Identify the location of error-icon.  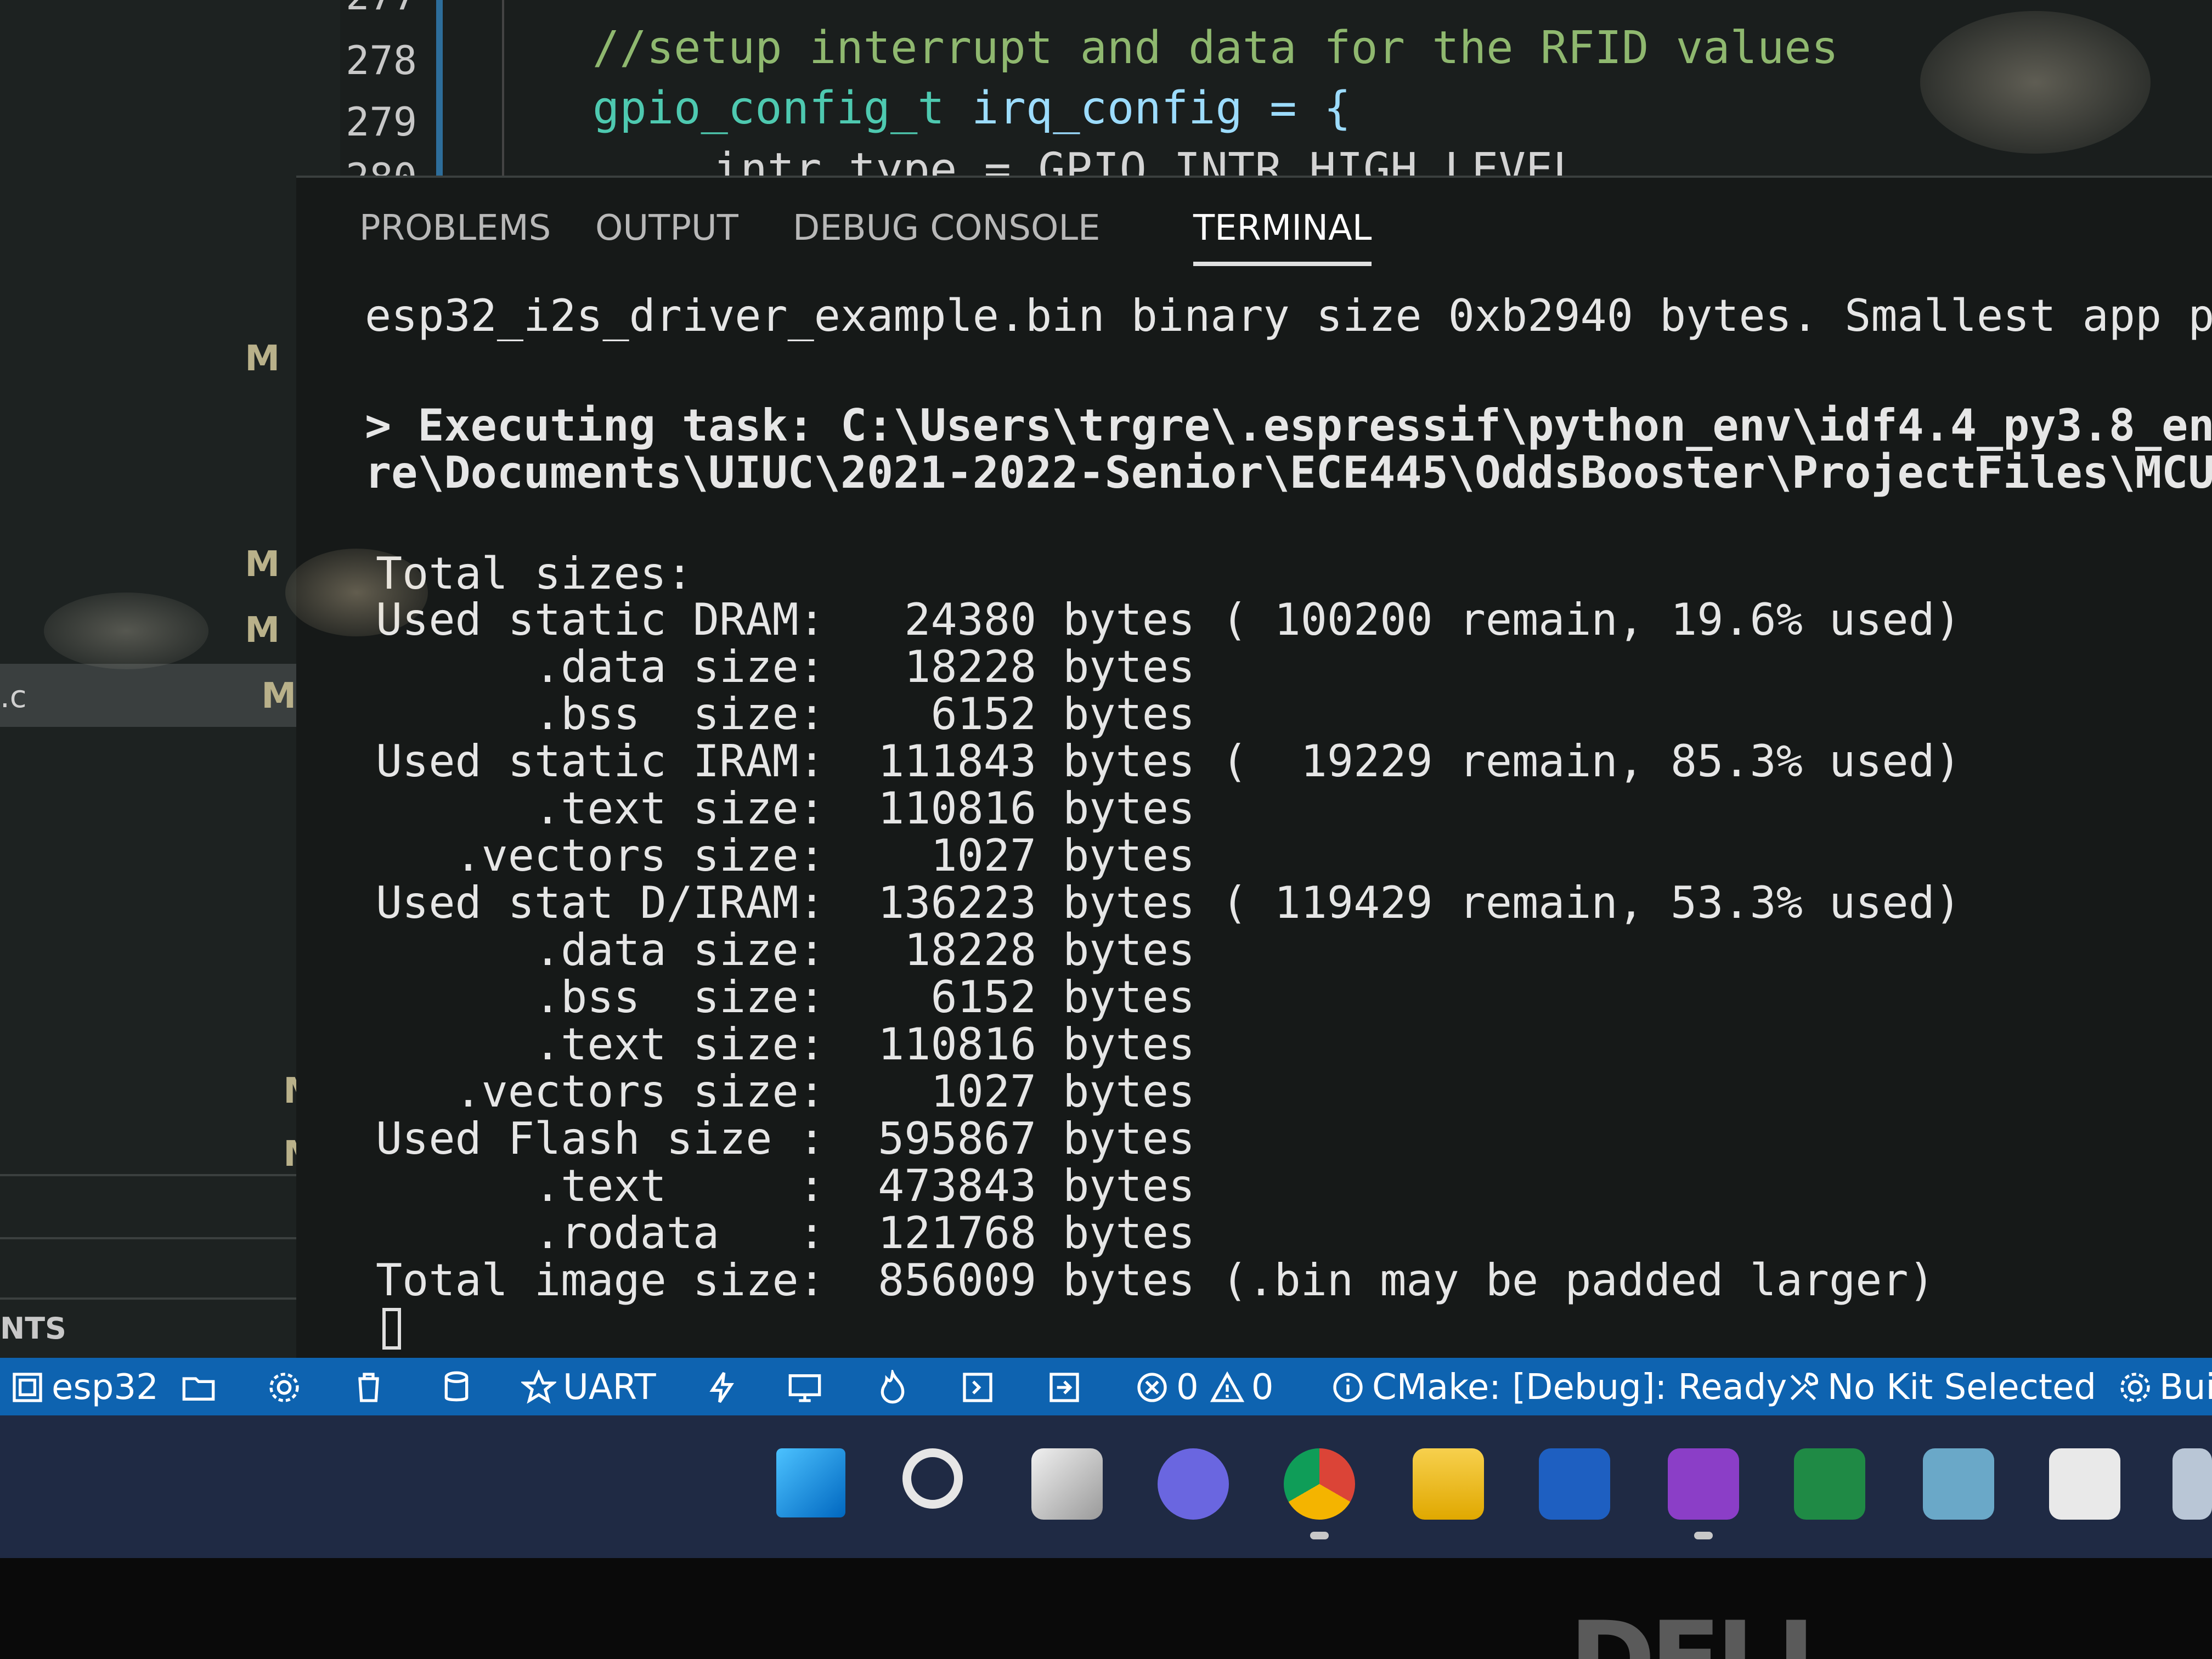
(1152, 1387).